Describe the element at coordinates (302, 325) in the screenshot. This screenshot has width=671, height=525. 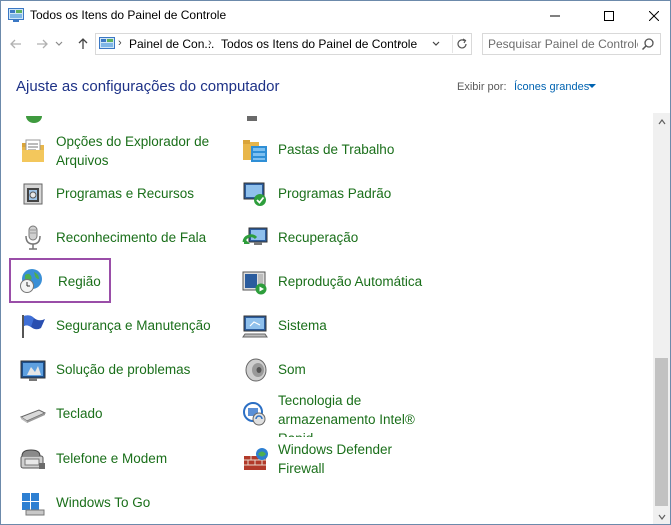
I see `item-label: Sistema` at that location.